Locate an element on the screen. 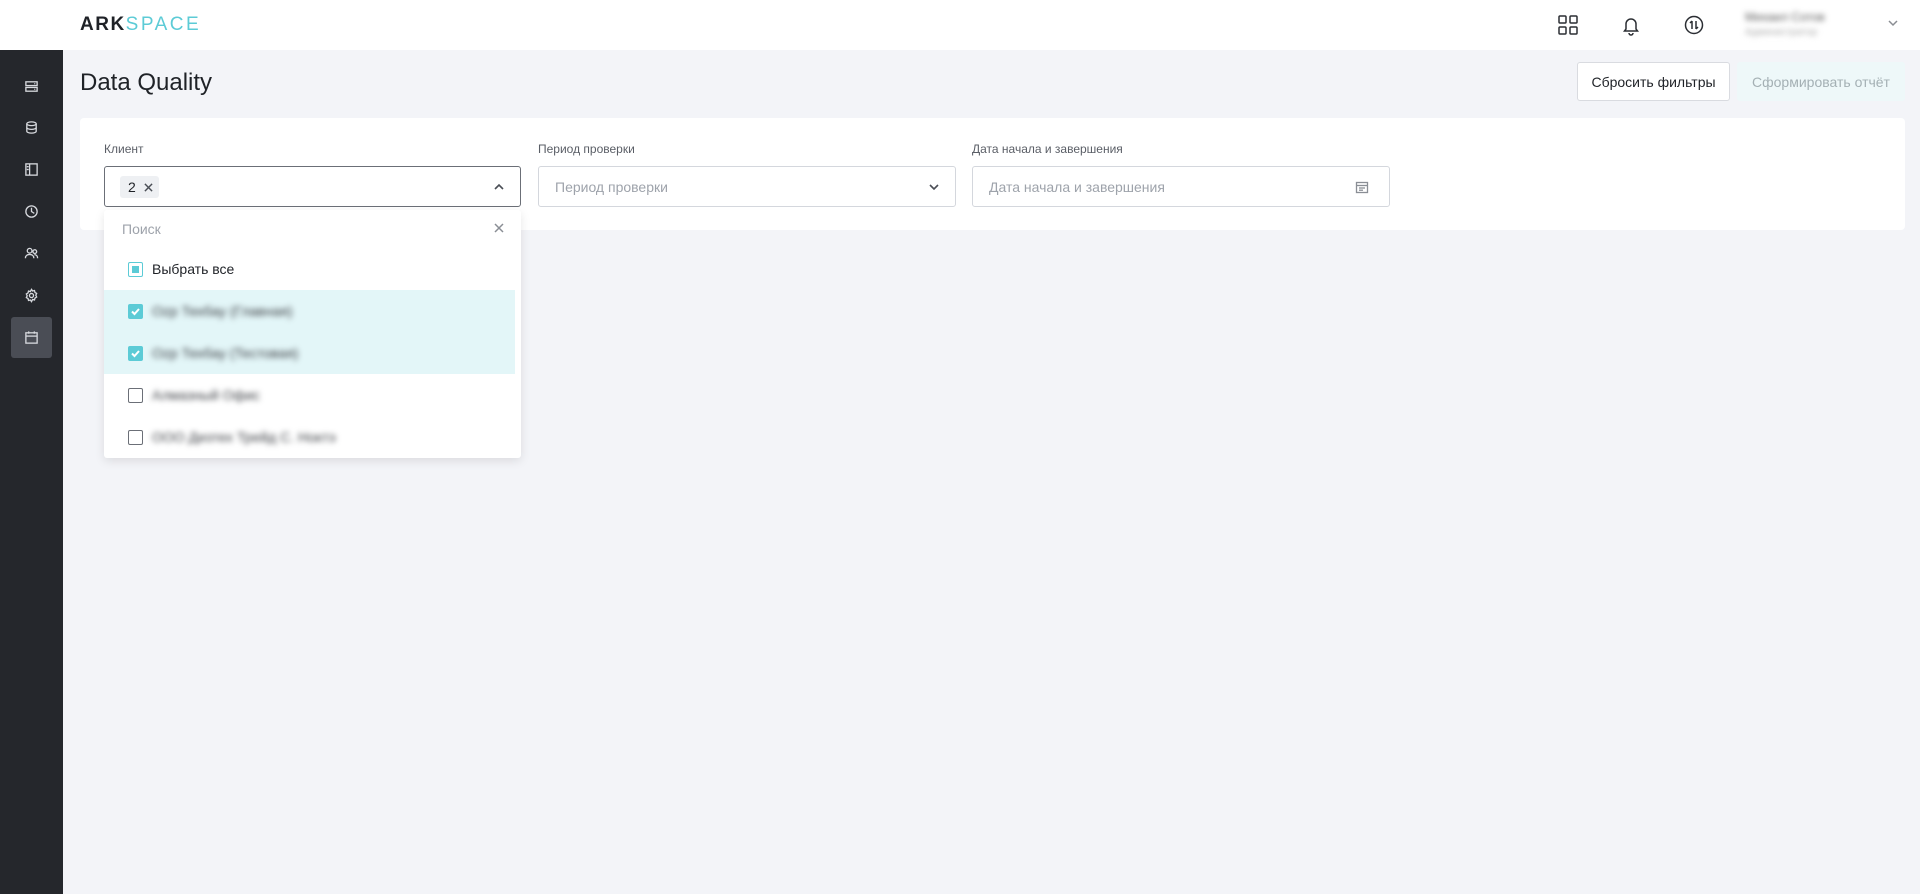 This screenshot has height=894, width=1920. logo: ARK SPACE is located at coordinates (140, 25).